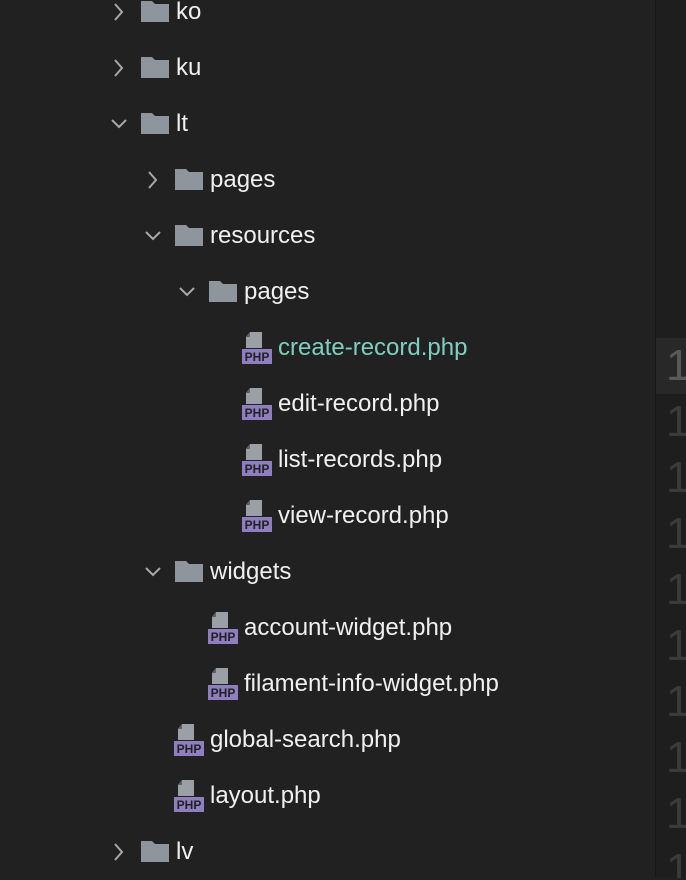 The width and height of the screenshot is (686, 880). I want to click on tree-file-edit-record-php: PHP edit-record.php, so click(327, 404).